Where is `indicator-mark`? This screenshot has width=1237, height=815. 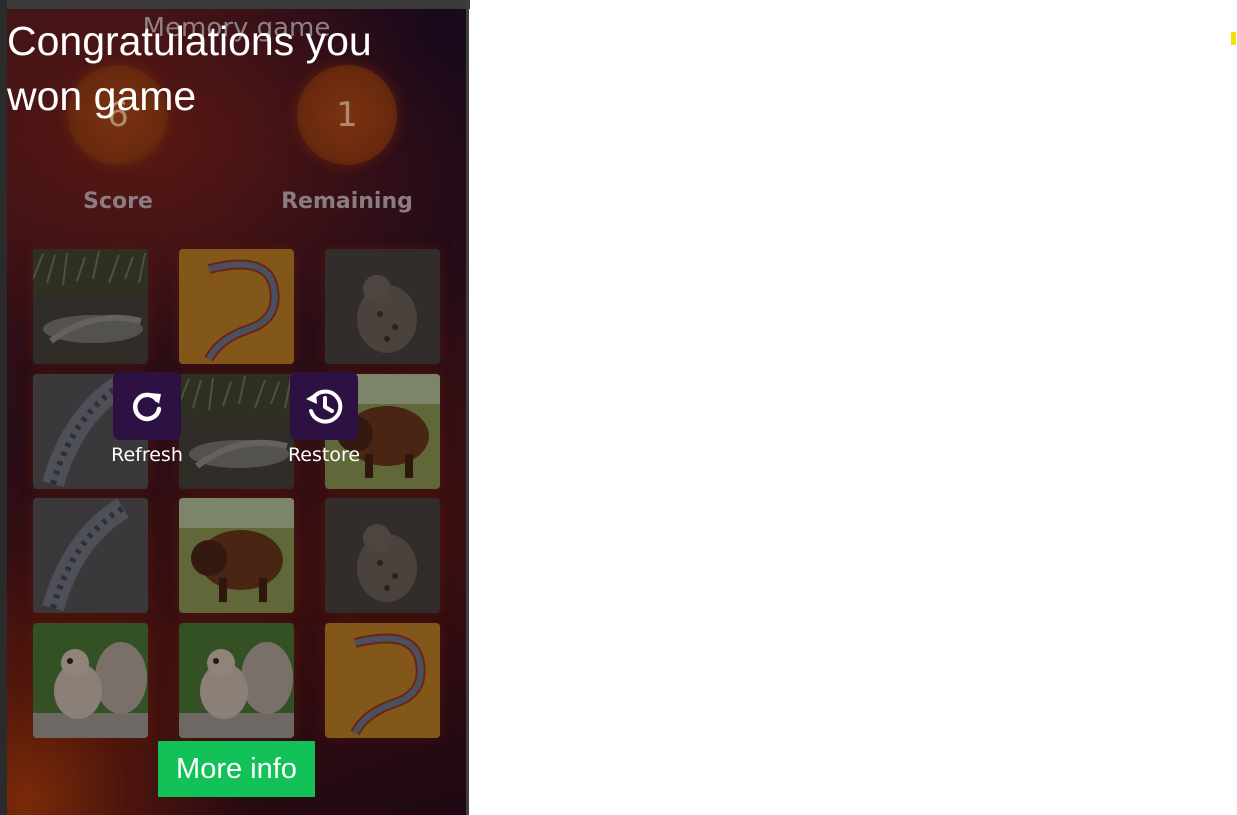 indicator-mark is located at coordinates (1233, 38).